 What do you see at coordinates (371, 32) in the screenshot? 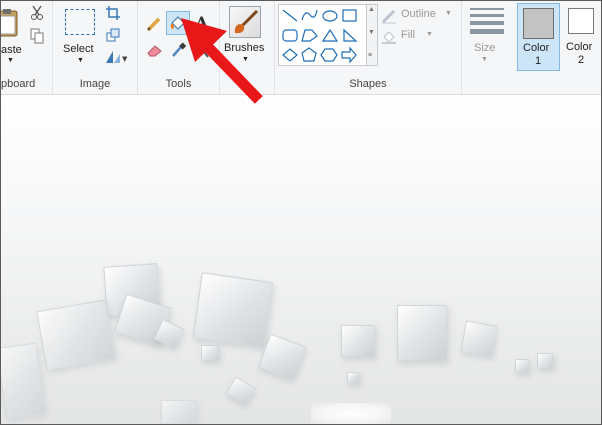
I see `scroll-down-icon: ▼` at bounding box center [371, 32].